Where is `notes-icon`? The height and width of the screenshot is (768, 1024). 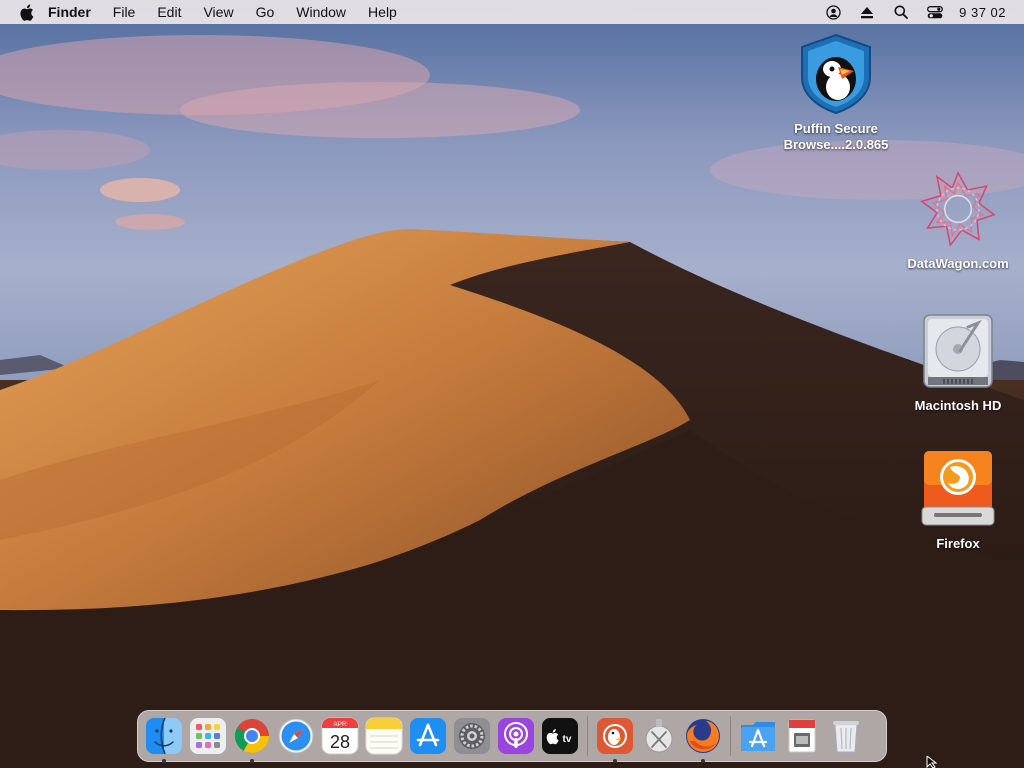 notes-icon is located at coordinates (384, 736).